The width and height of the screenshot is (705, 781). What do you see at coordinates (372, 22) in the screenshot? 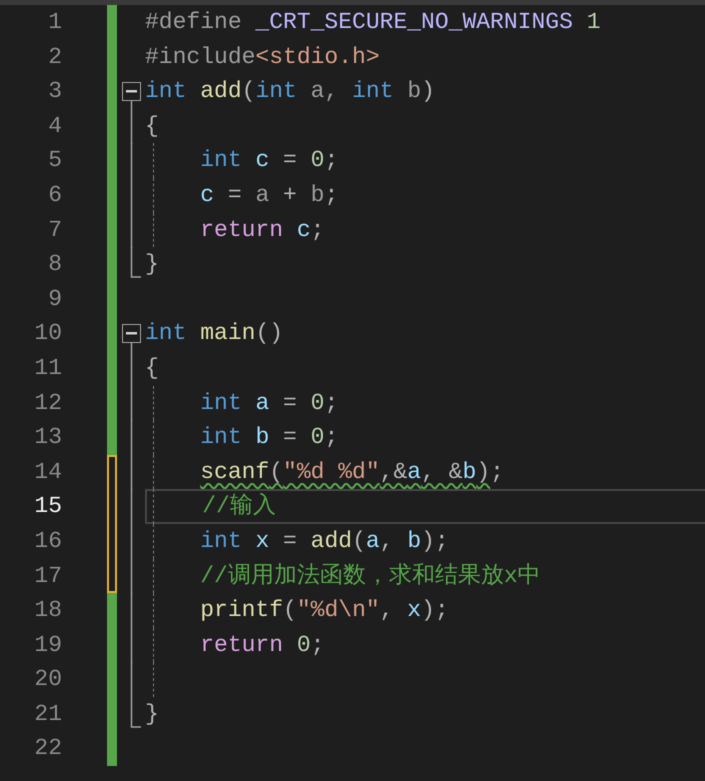
I see `code-line: #define _CRT_SECURE_NO_WARNINGS 1` at bounding box center [372, 22].